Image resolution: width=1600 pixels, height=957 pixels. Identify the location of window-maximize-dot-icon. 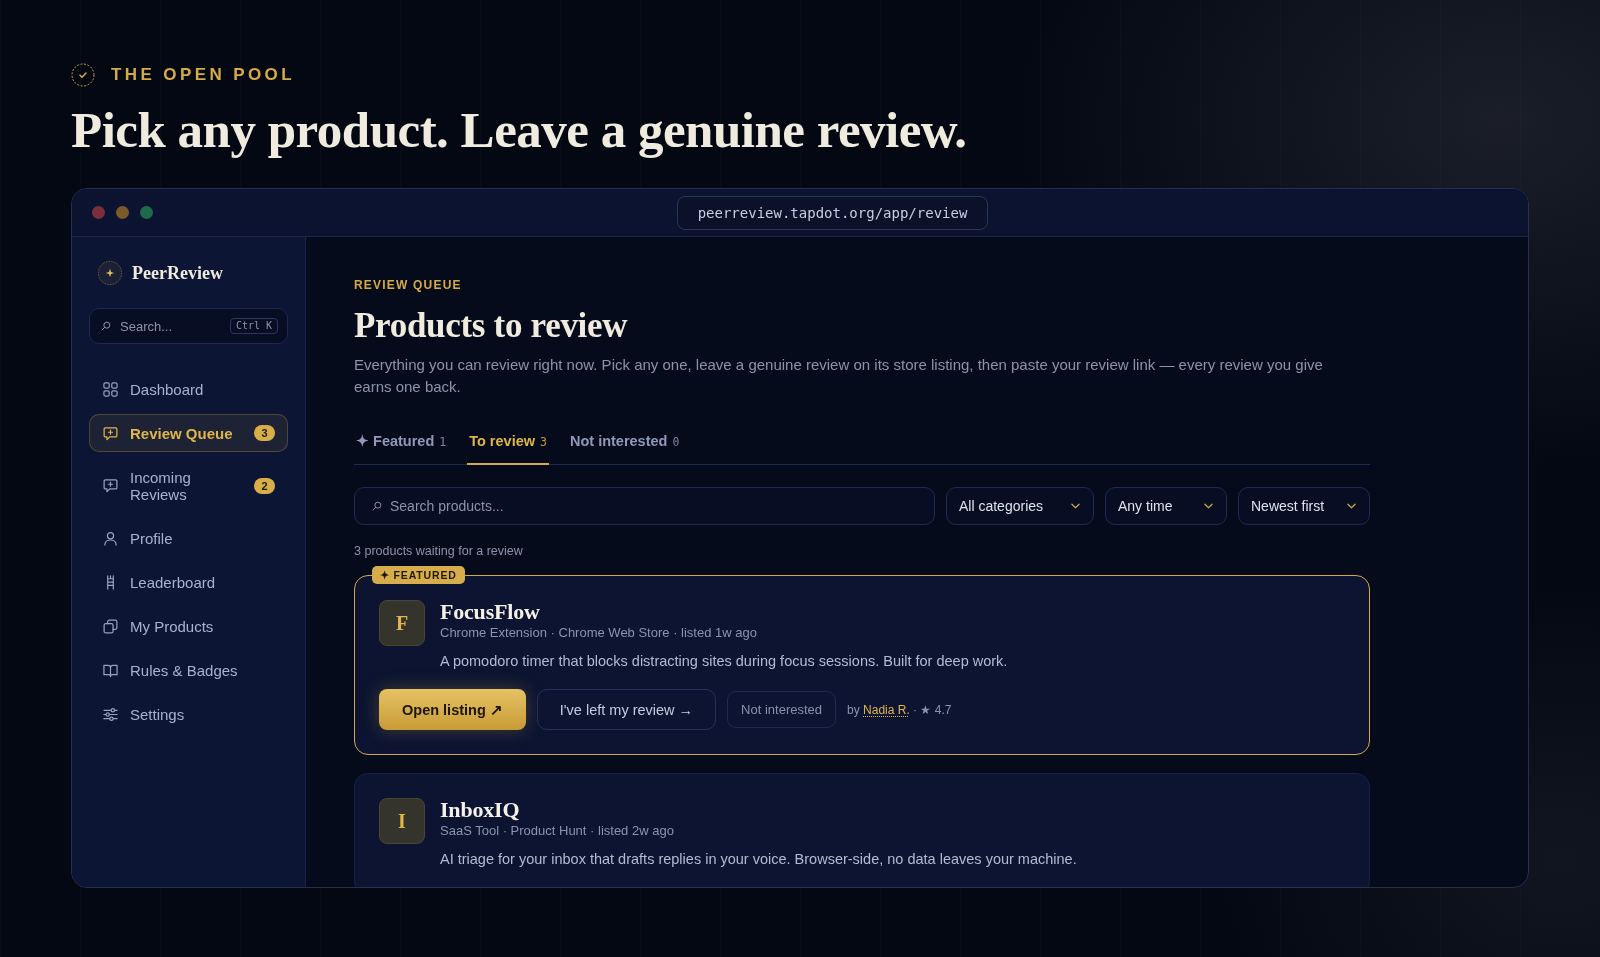
(146, 212).